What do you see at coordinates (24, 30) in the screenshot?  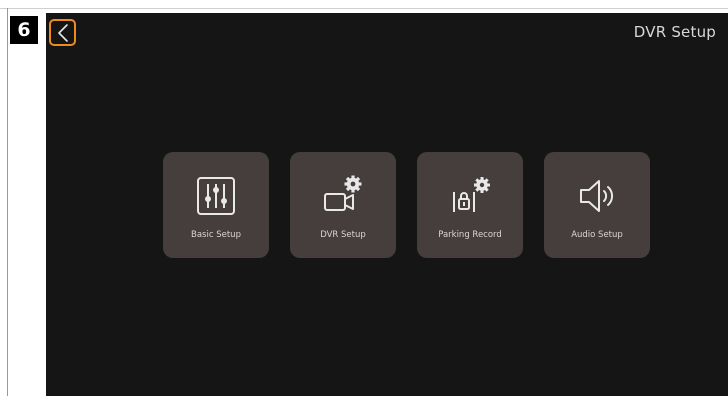 I see `step-badge: 6` at bounding box center [24, 30].